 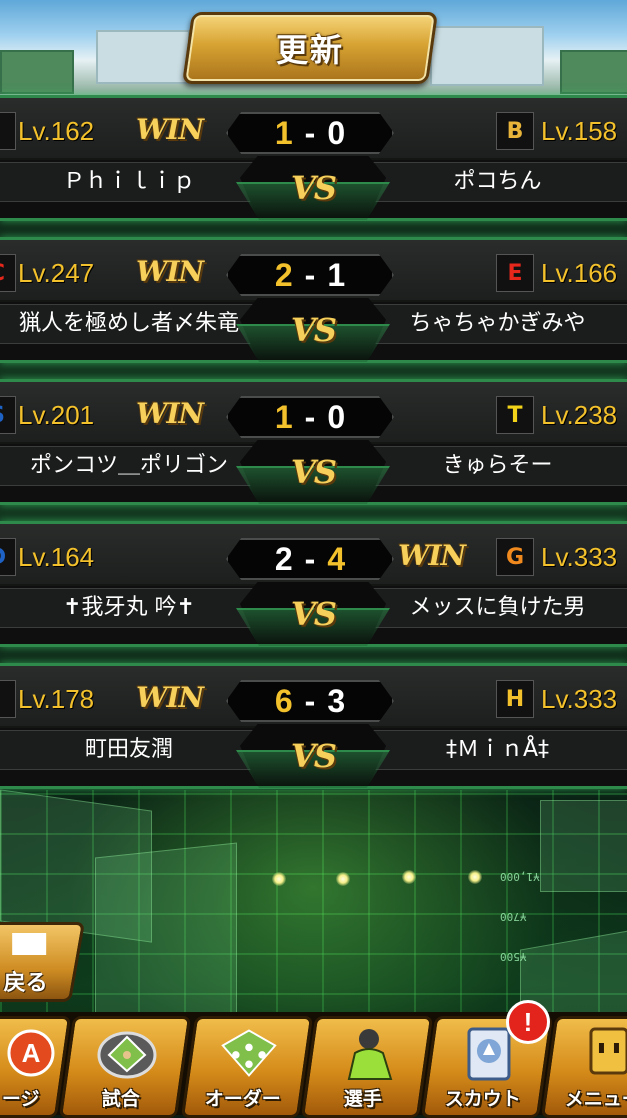 What do you see at coordinates (336, 700) in the screenshot?
I see `right-score: 3` at bounding box center [336, 700].